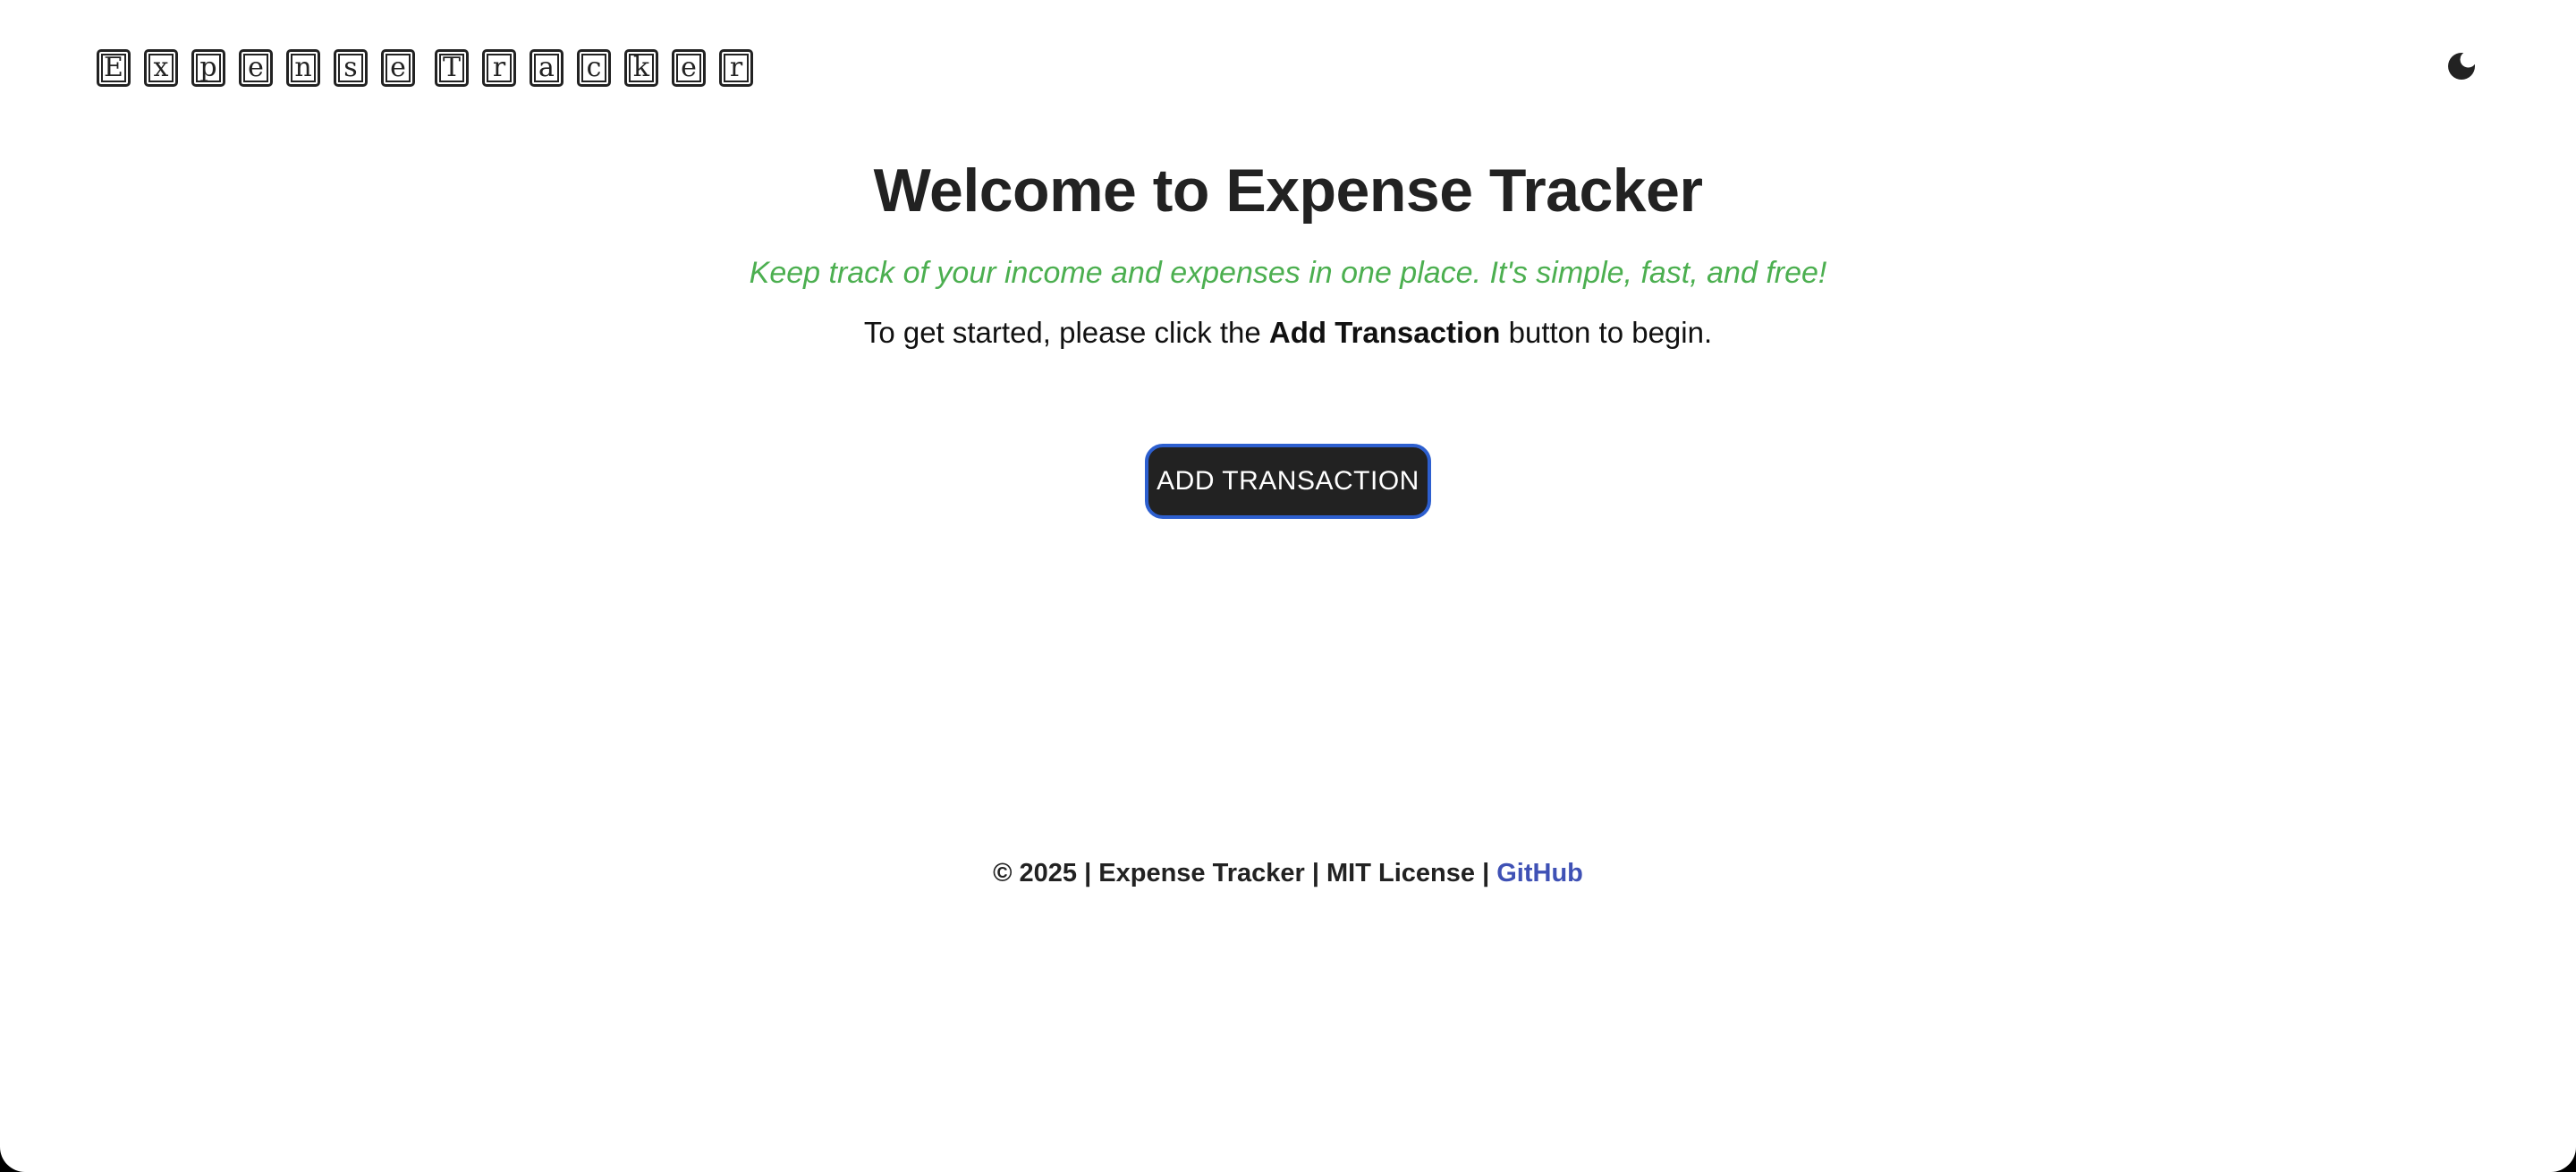 This screenshot has width=2576, height=1172. I want to click on logo-letter: a, so click(547, 68).